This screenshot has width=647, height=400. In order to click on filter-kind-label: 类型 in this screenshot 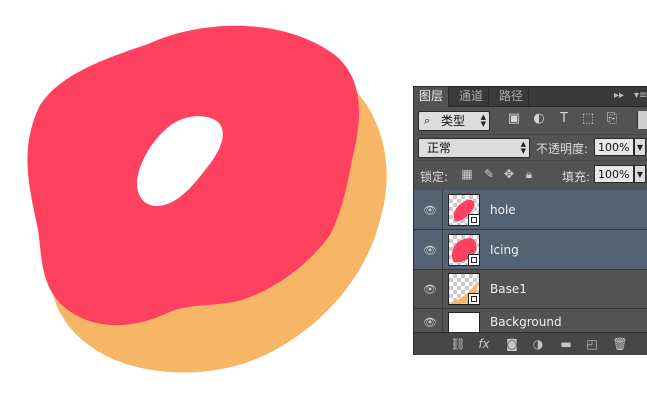, I will do `click(453, 121)`.